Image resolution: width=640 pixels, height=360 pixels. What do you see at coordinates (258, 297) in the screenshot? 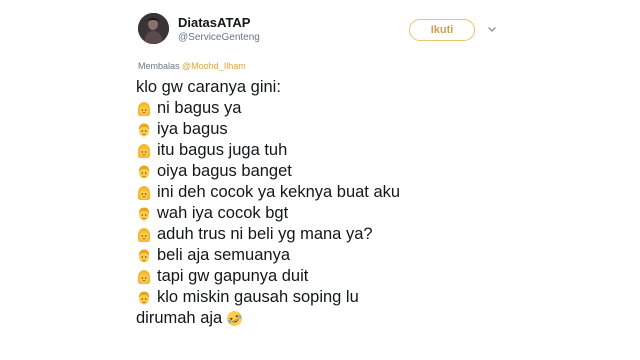
I see `dialogue-text: klo miskin gausah soping lu` at bounding box center [258, 297].